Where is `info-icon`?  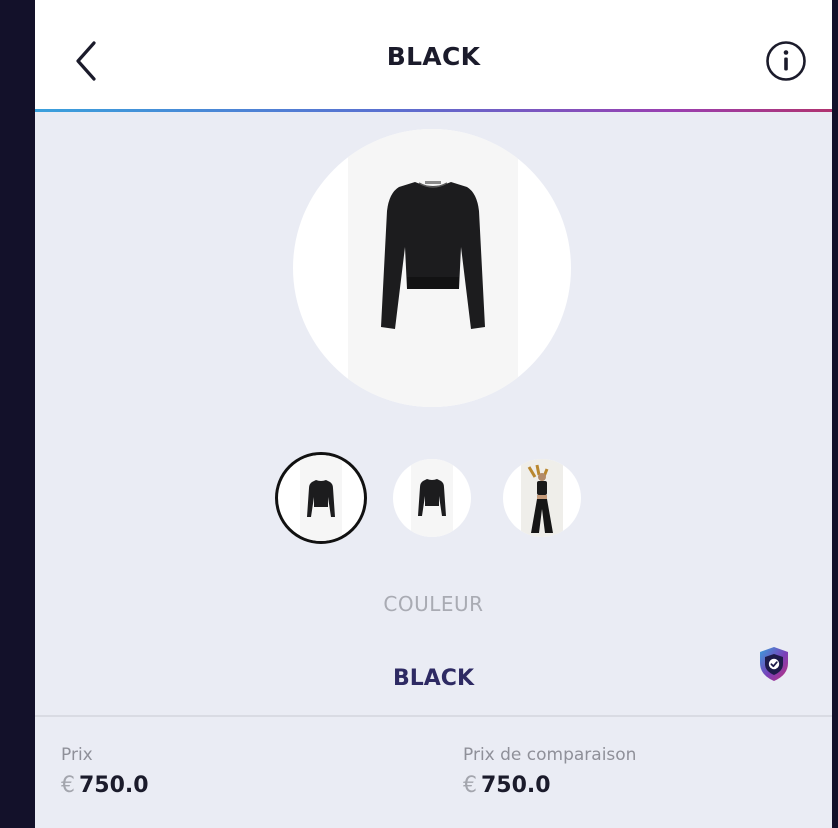 info-icon is located at coordinates (786, 61).